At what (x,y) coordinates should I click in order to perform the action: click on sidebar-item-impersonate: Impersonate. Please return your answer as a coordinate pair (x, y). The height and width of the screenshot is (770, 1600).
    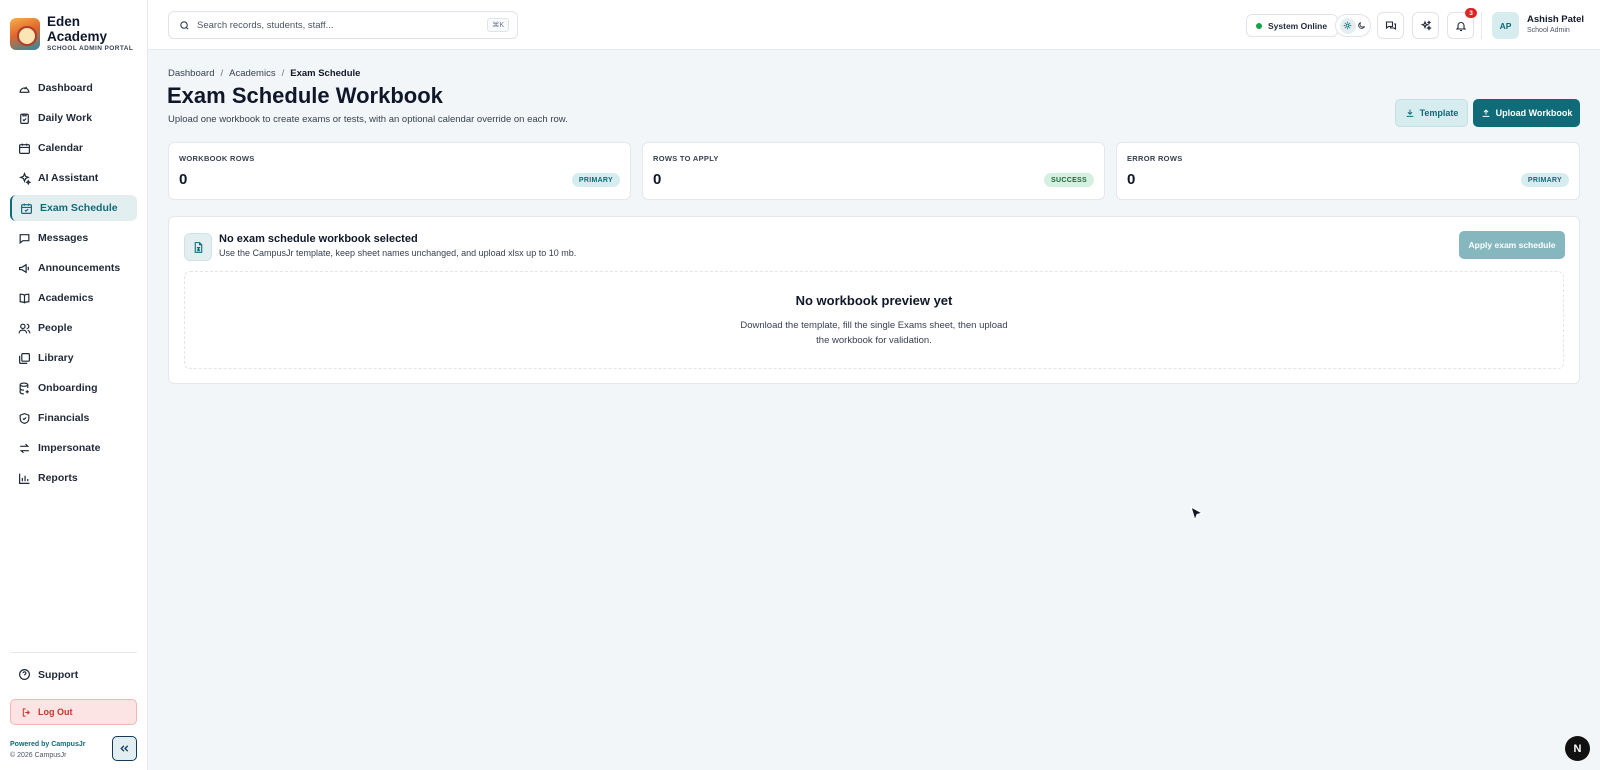
    Looking at the image, I should click on (73, 448).